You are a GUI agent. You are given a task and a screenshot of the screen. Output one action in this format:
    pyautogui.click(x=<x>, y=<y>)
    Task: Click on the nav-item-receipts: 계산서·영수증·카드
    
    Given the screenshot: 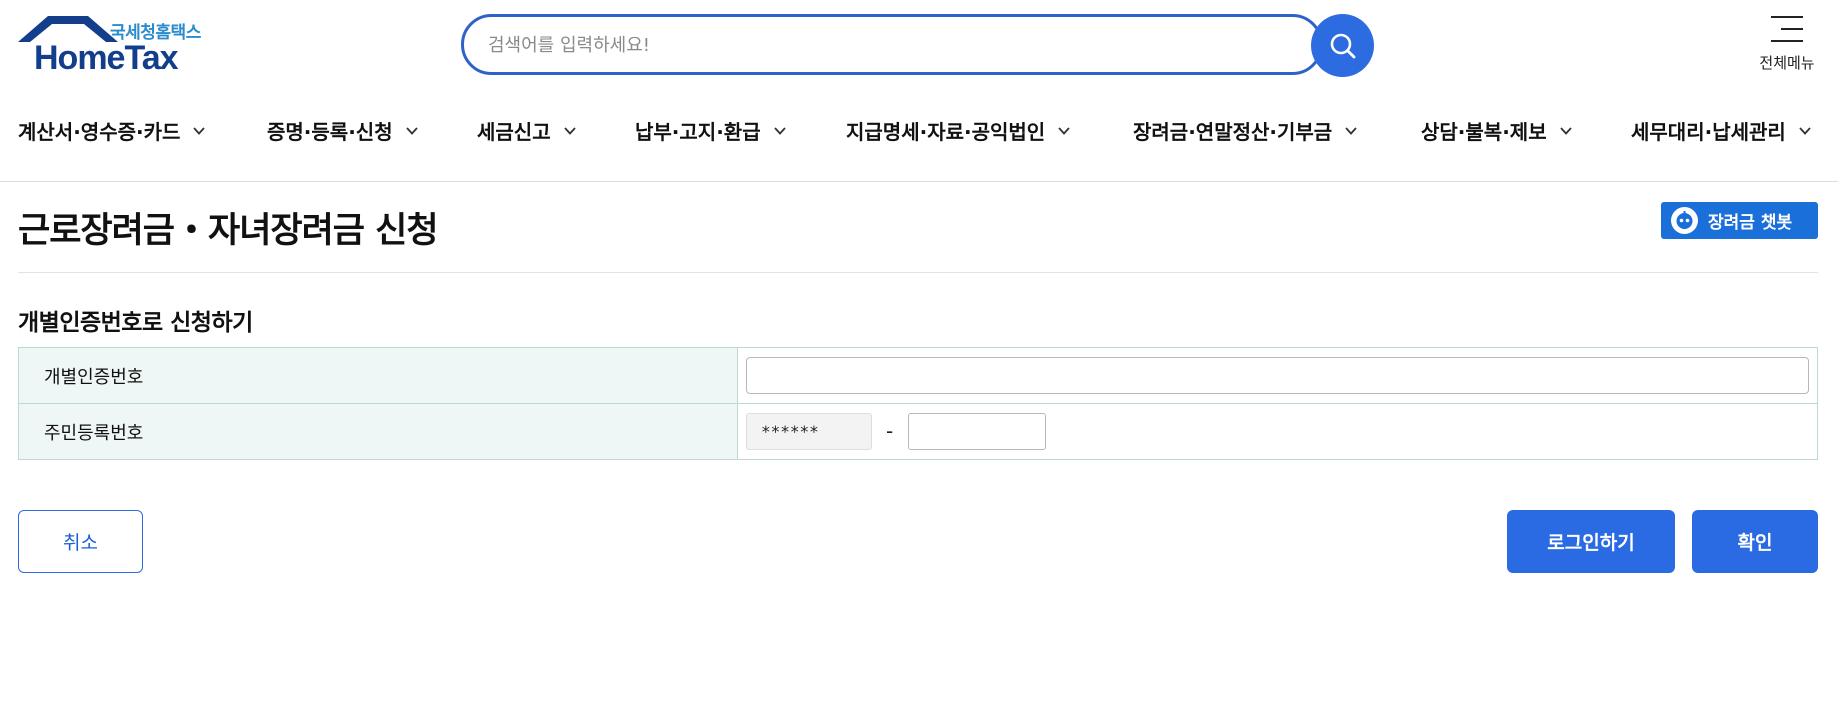 What is the action you would take?
    pyautogui.click(x=112, y=130)
    